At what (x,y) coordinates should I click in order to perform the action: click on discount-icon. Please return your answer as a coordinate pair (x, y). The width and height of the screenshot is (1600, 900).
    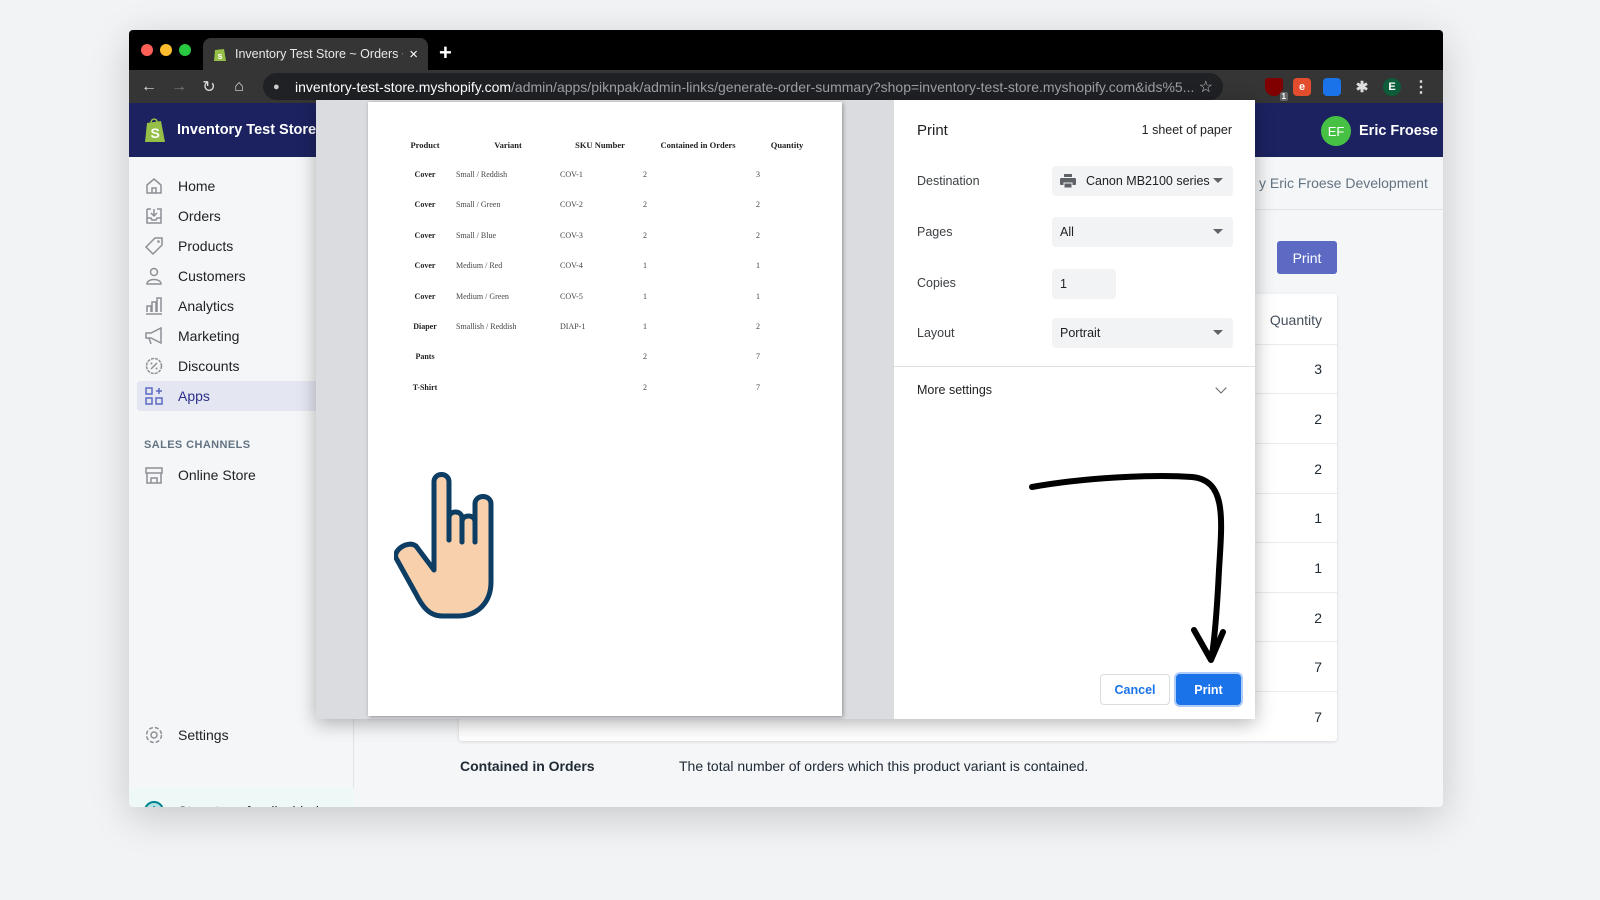
    Looking at the image, I should click on (154, 366).